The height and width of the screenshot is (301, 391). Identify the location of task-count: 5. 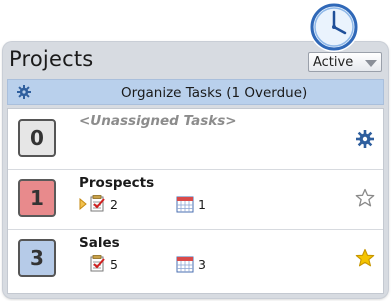
(114, 264).